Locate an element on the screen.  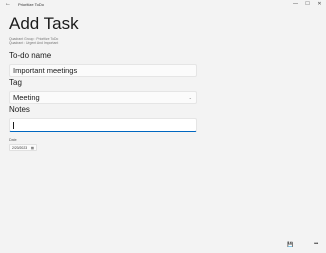
save-icon: 💾 is located at coordinates (290, 245).